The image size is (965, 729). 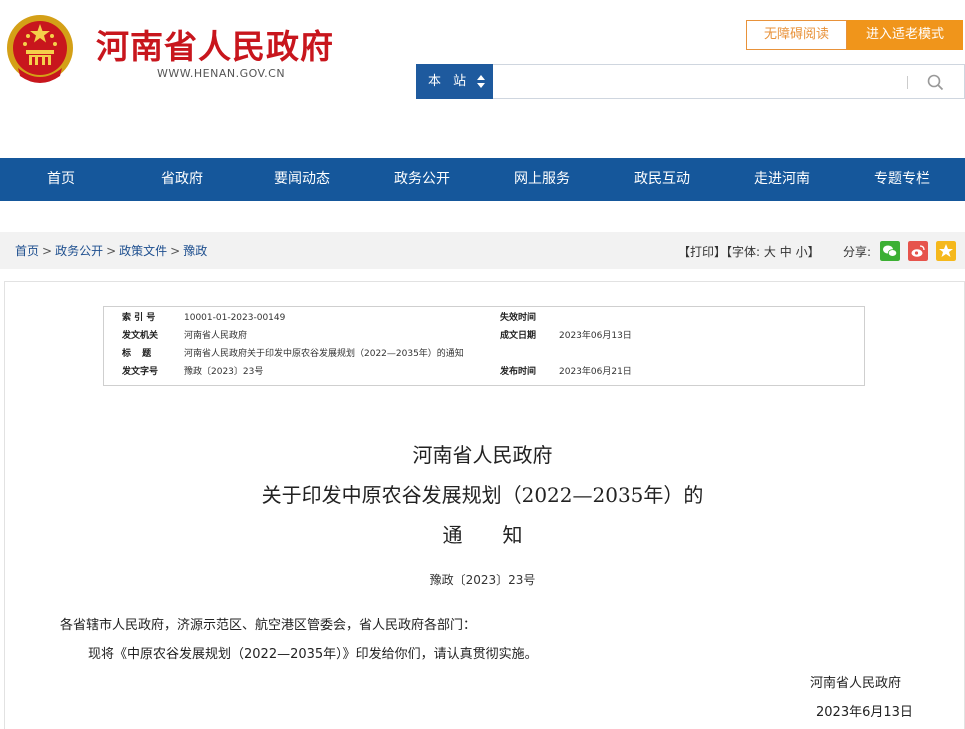 I want to click on weibo-share-icon, so click(x=918, y=251).